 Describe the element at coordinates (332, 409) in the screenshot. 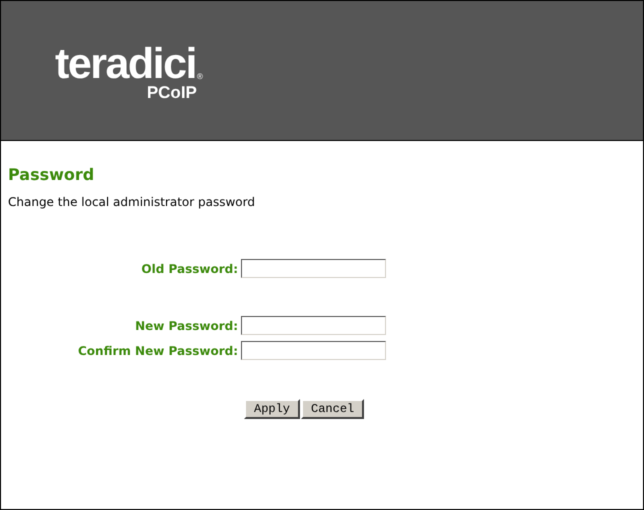

I see `cancel-button: Cancel` at that location.